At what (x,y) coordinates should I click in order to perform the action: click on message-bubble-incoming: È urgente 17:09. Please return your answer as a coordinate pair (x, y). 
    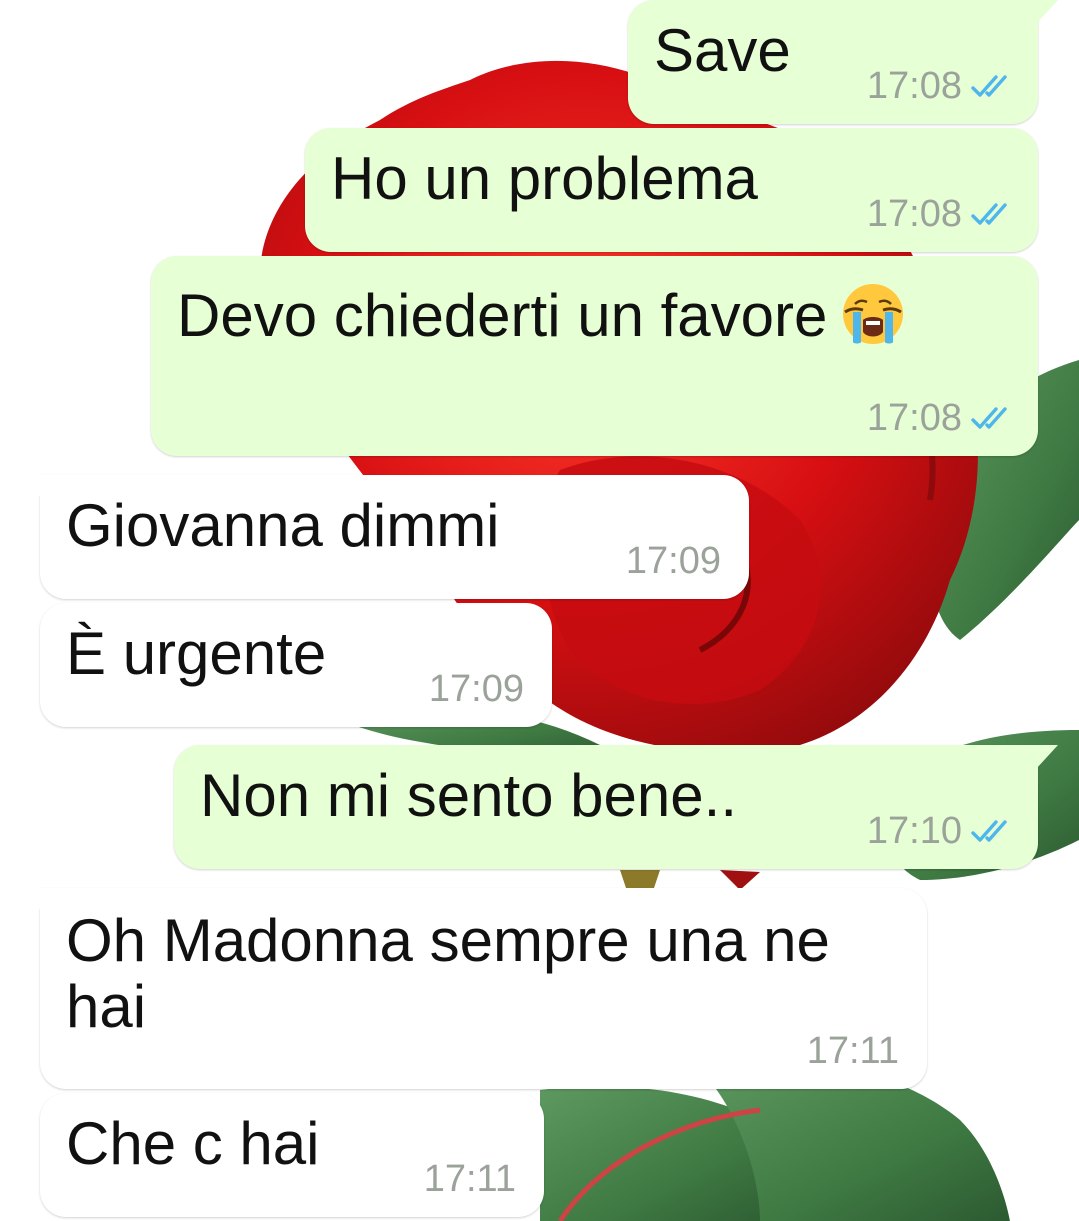
    Looking at the image, I should click on (296, 665).